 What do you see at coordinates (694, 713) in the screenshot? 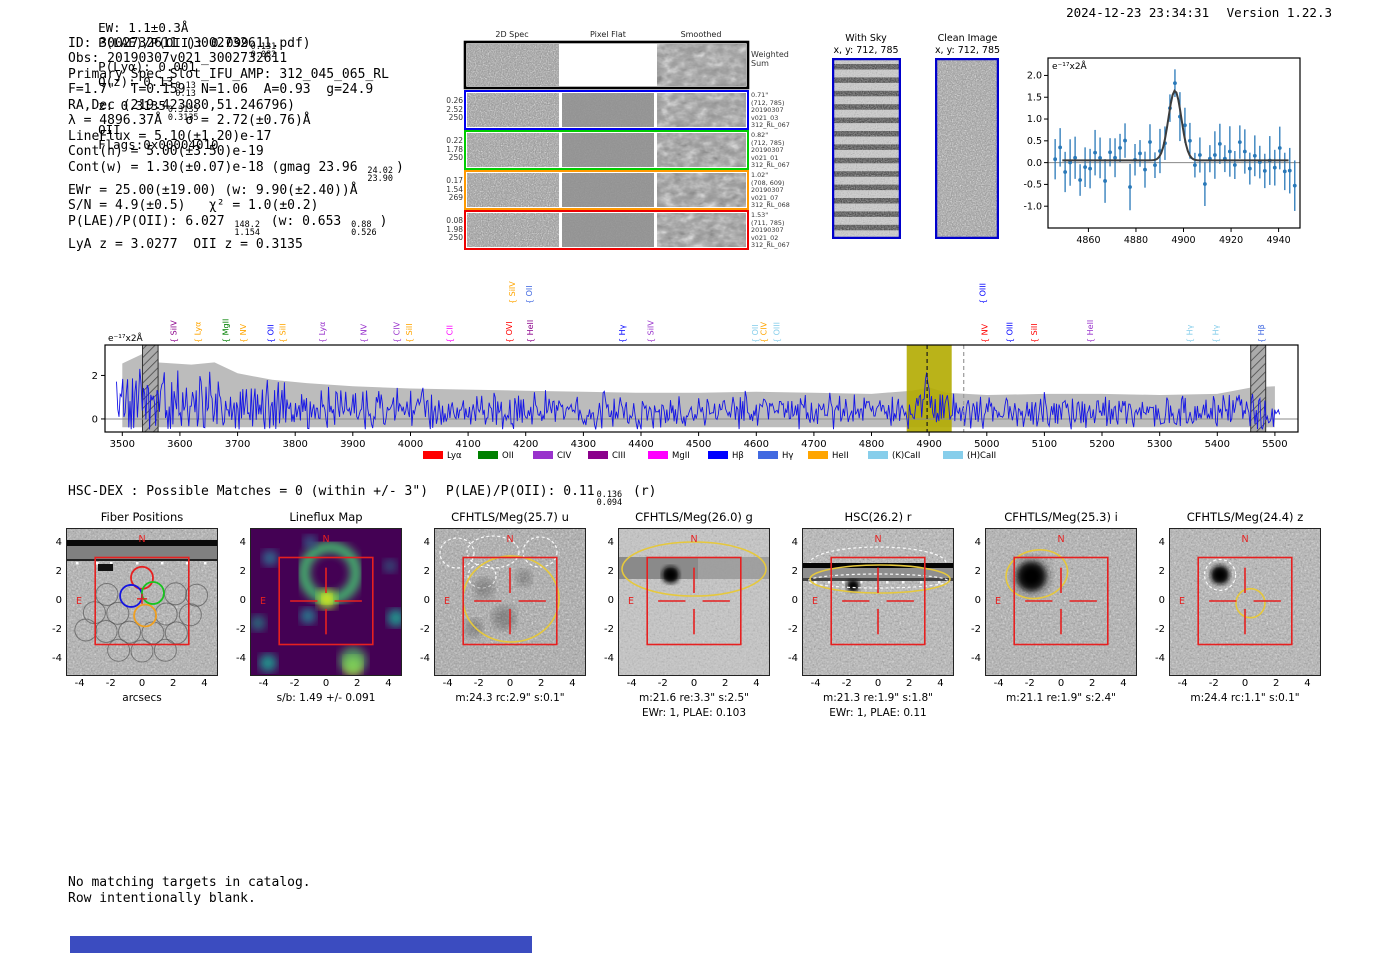
I see `cutout-caption-2: EWr: 1, PLAE: 0.103` at bounding box center [694, 713].